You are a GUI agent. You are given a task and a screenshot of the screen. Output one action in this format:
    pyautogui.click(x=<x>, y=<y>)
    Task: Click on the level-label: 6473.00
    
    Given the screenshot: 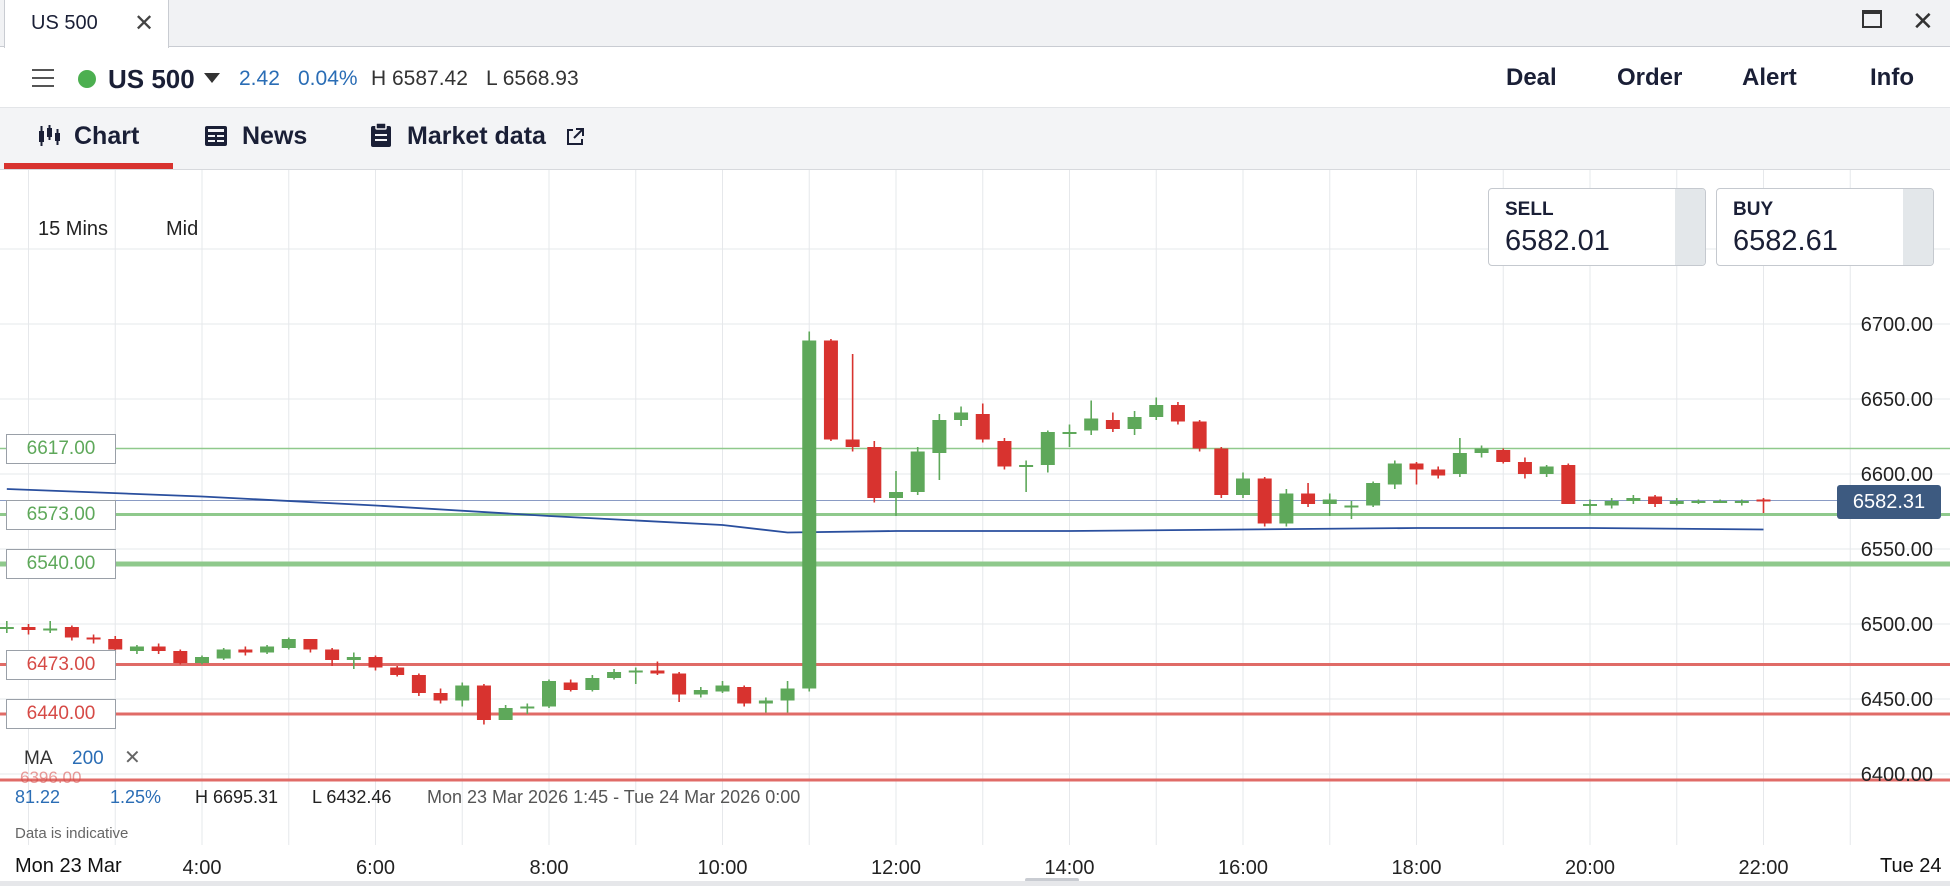 What is the action you would take?
    pyautogui.click(x=61, y=664)
    